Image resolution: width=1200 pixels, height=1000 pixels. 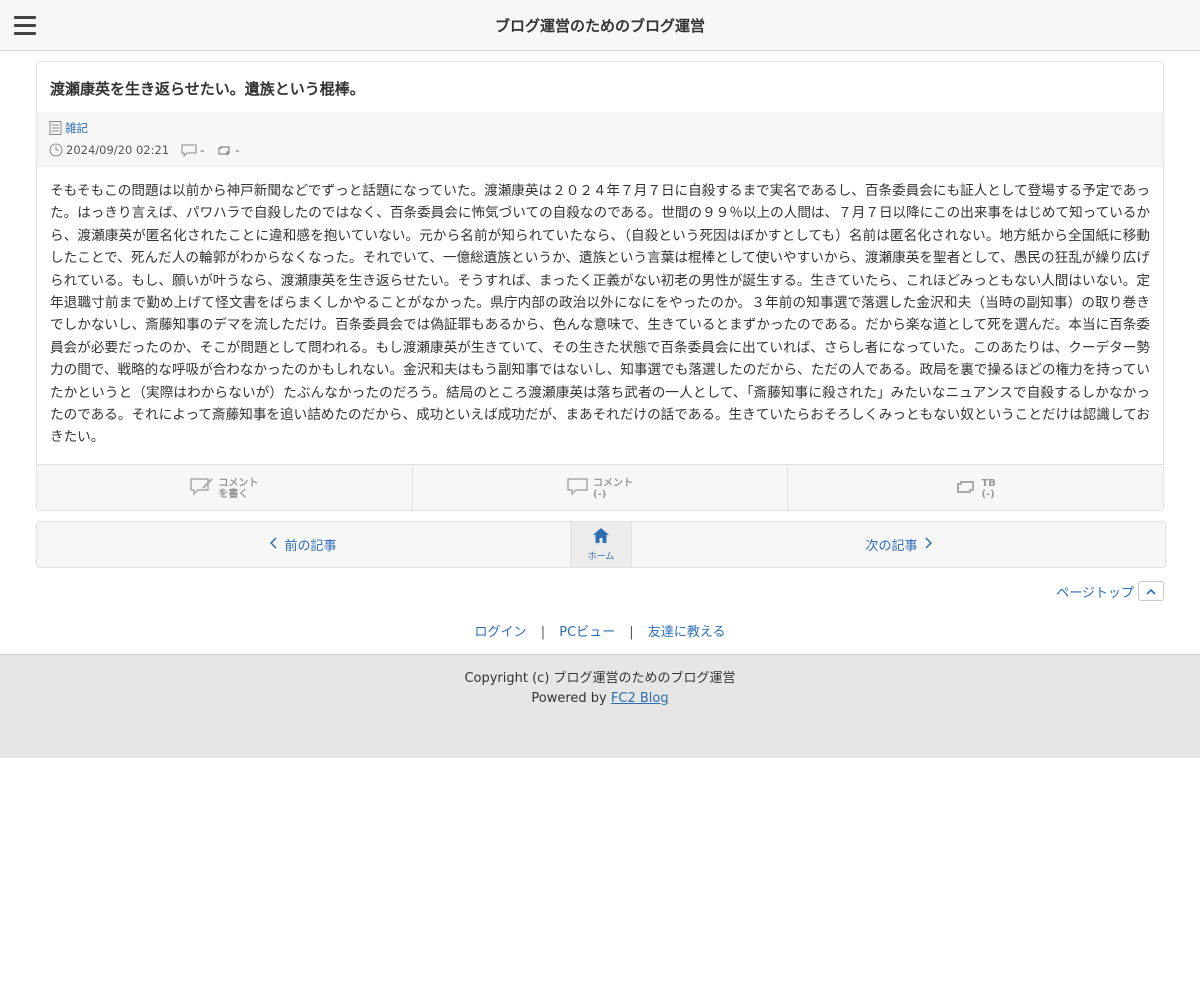 What do you see at coordinates (207, 89) in the screenshot?
I see `article-title: 渡瀬康英を生き返らせたい。遺族という棍棒。` at bounding box center [207, 89].